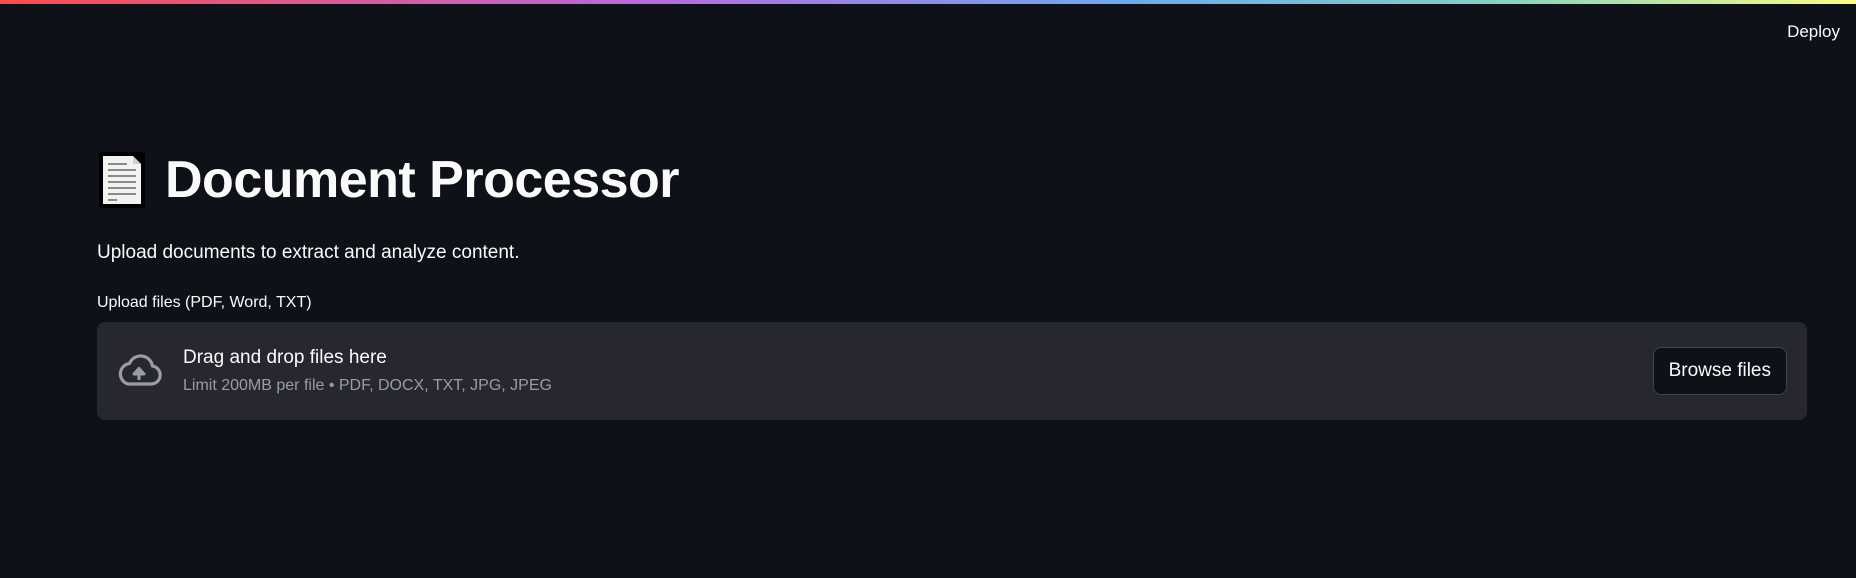 This screenshot has height=578, width=1856. What do you see at coordinates (928, 2) in the screenshot?
I see `top-decoration-bar` at bounding box center [928, 2].